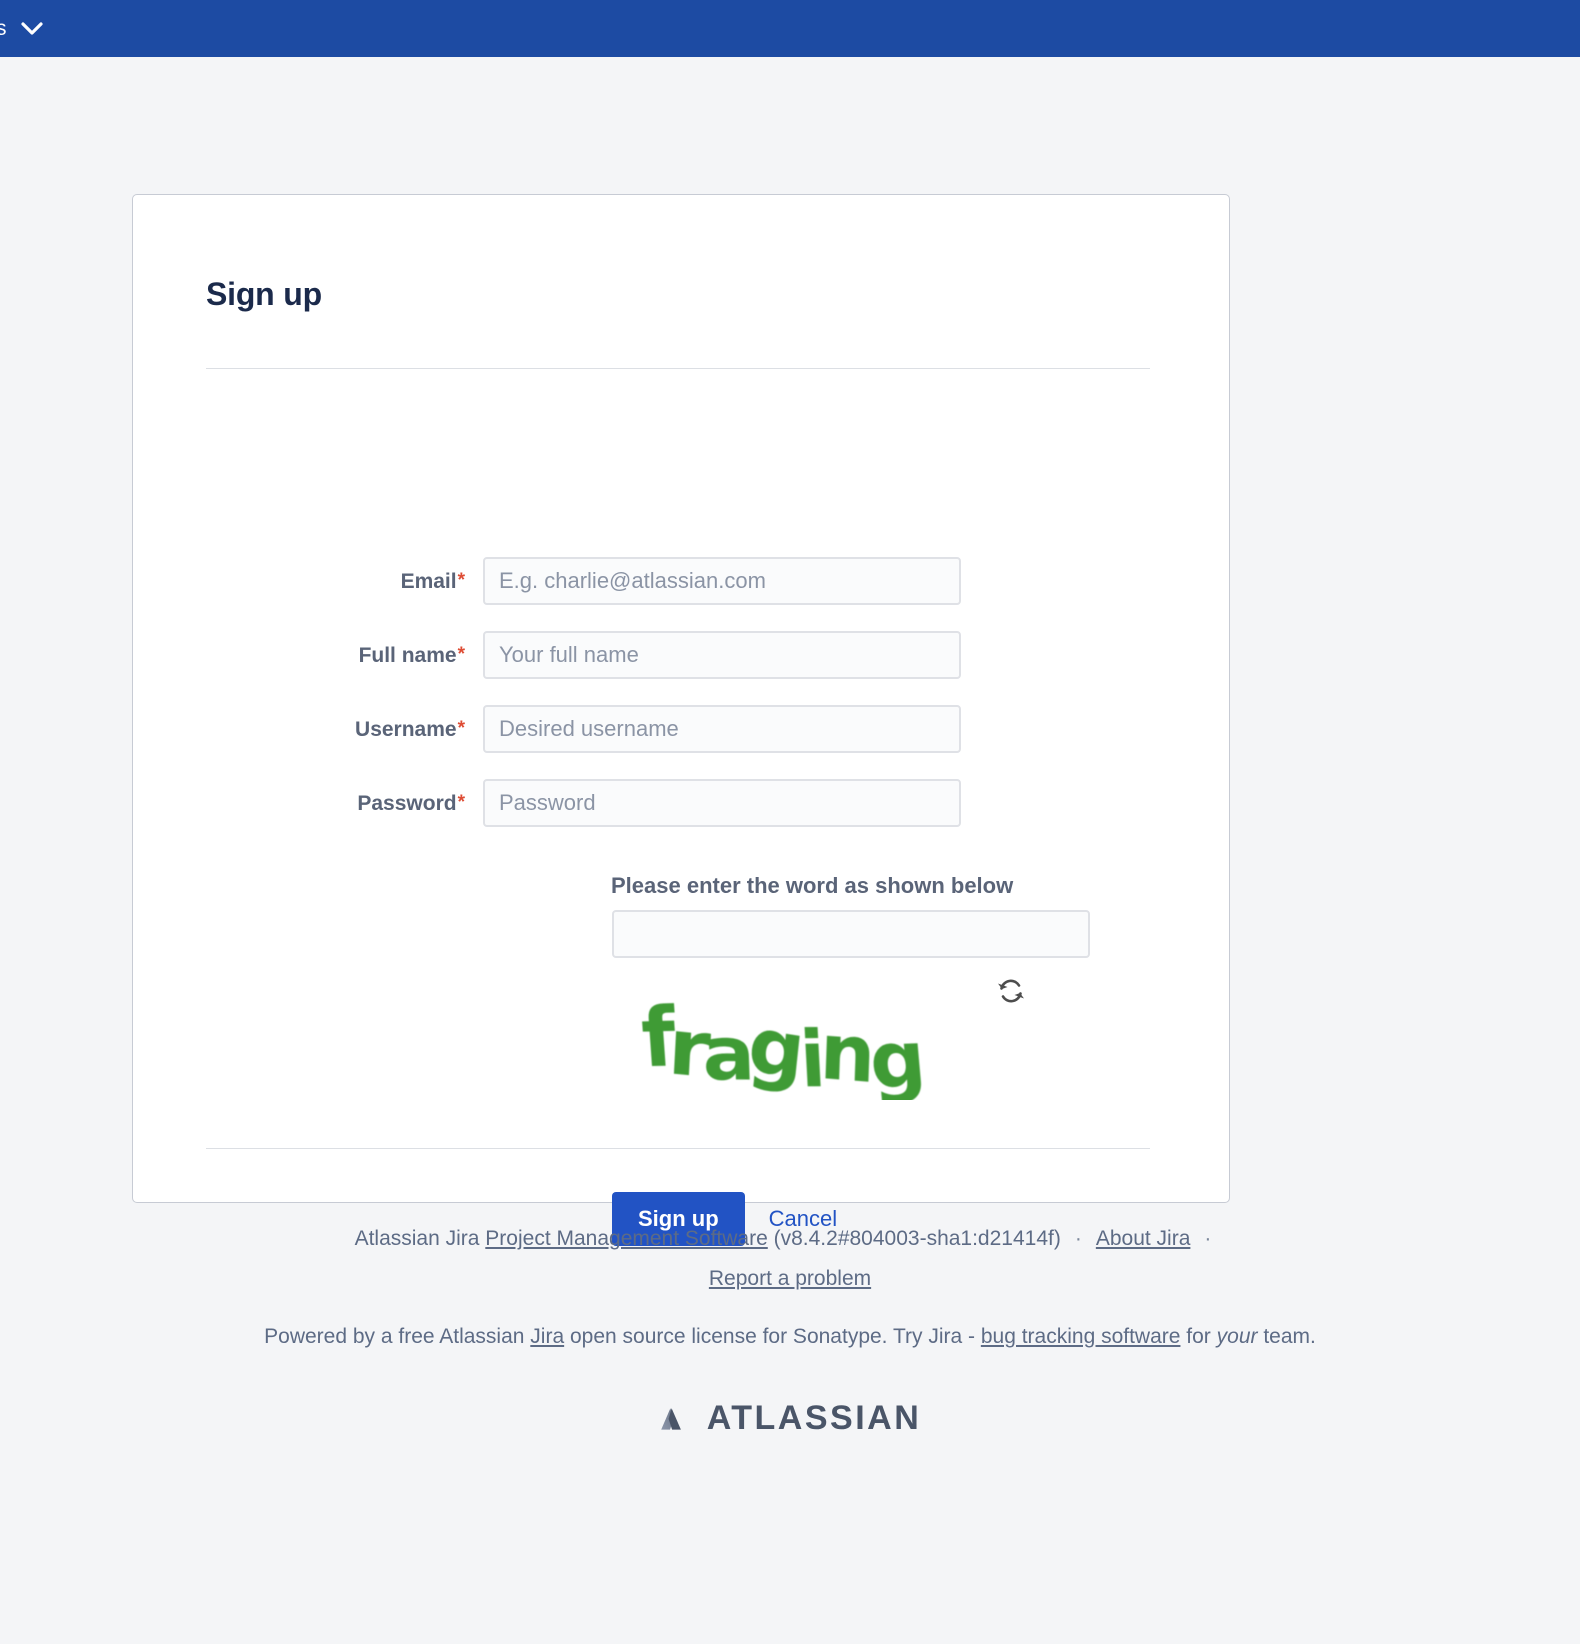  What do you see at coordinates (781, 1045) in the screenshot?
I see `captcha-word: fraging` at bounding box center [781, 1045].